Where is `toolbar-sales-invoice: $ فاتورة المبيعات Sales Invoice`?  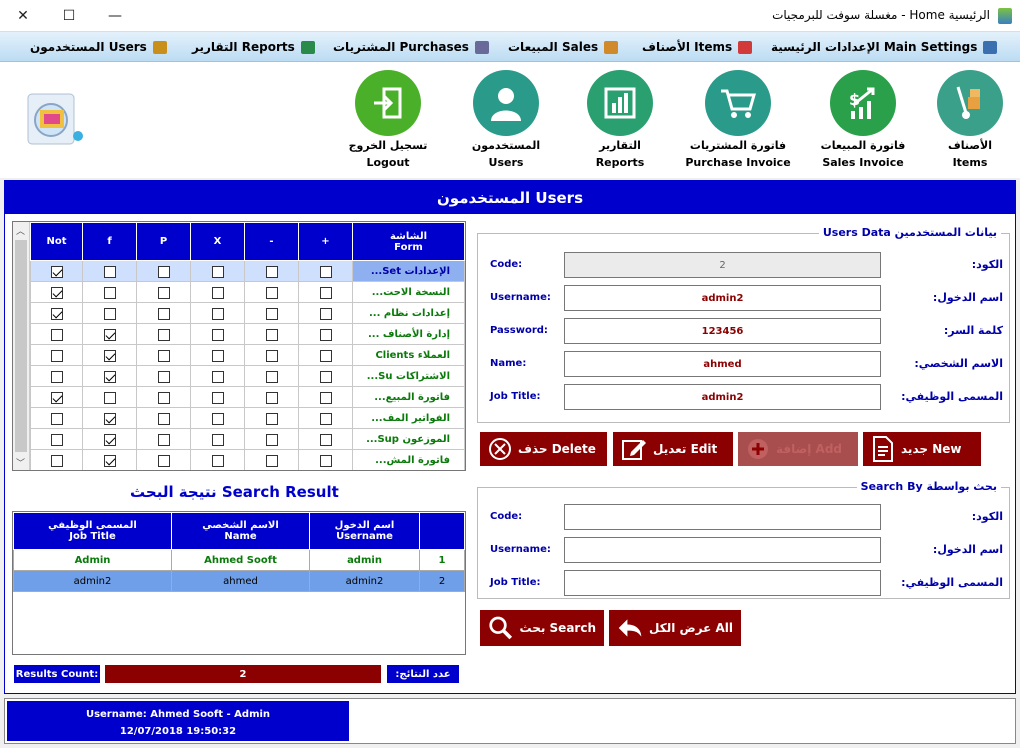
toolbar-sales-invoice: $ فاتورة المبيعات Sales Invoice is located at coordinates (863, 119).